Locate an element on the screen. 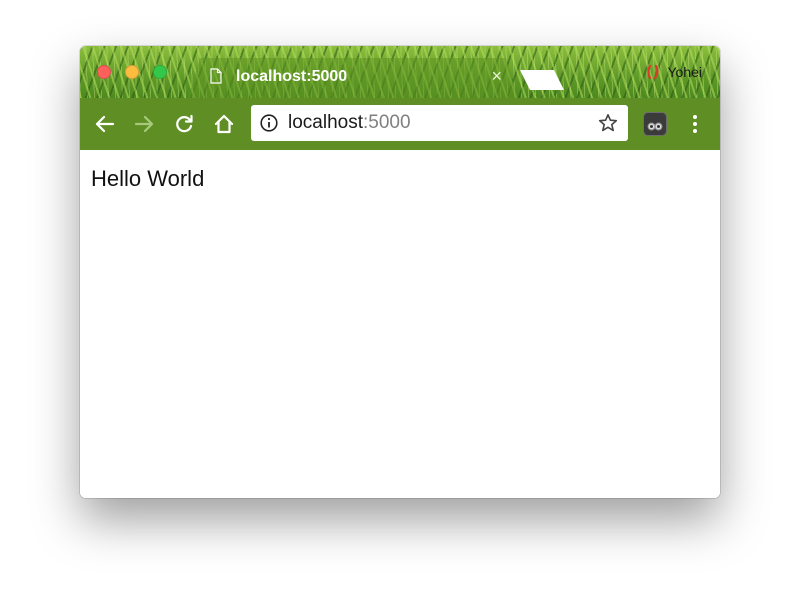 The height and width of the screenshot is (612, 800). window-minimize-button is located at coordinates (132, 72).